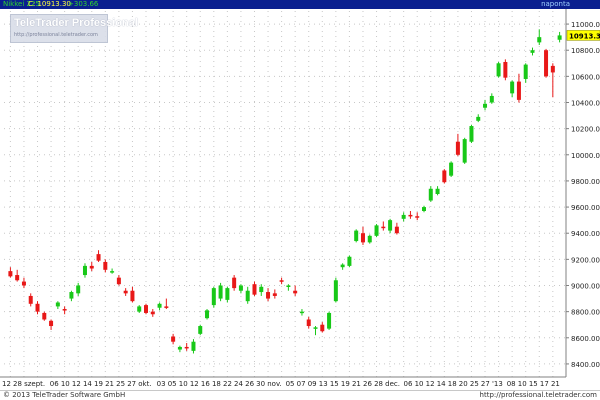 The height and width of the screenshot is (400, 600). Describe the element at coordinates (323, 384) in the screenshot. I see `x-tick-label: 13` at that location.